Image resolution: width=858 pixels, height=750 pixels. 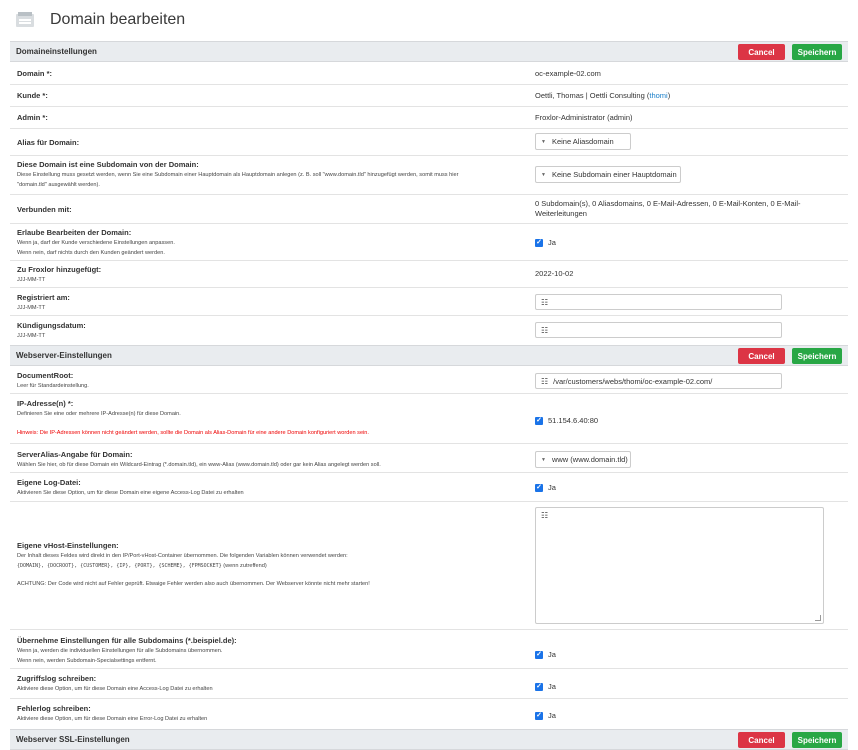 What do you see at coordinates (658, 330) in the screenshot?
I see `termination-date-input: ☷` at bounding box center [658, 330].